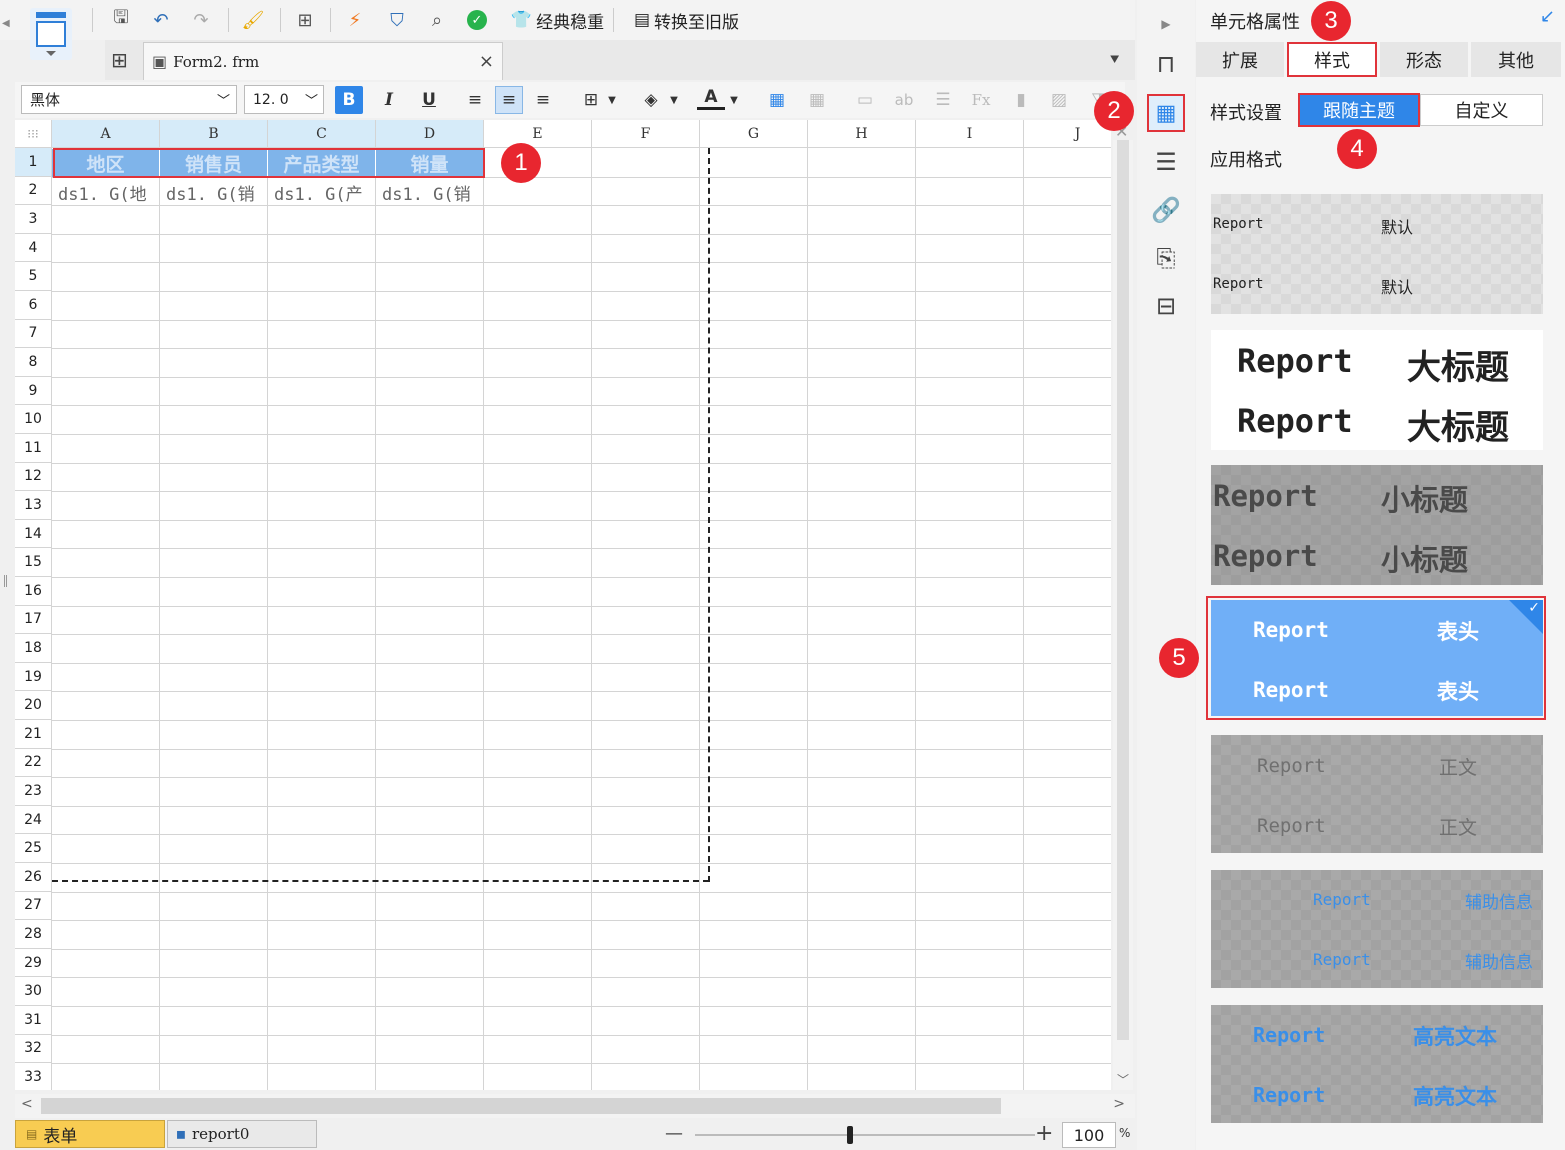 This screenshot has height=1150, width=1565. What do you see at coordinates (33, 562) in the screenshot?
I see `row-header-15: 15` at bounding box center [33, 562].